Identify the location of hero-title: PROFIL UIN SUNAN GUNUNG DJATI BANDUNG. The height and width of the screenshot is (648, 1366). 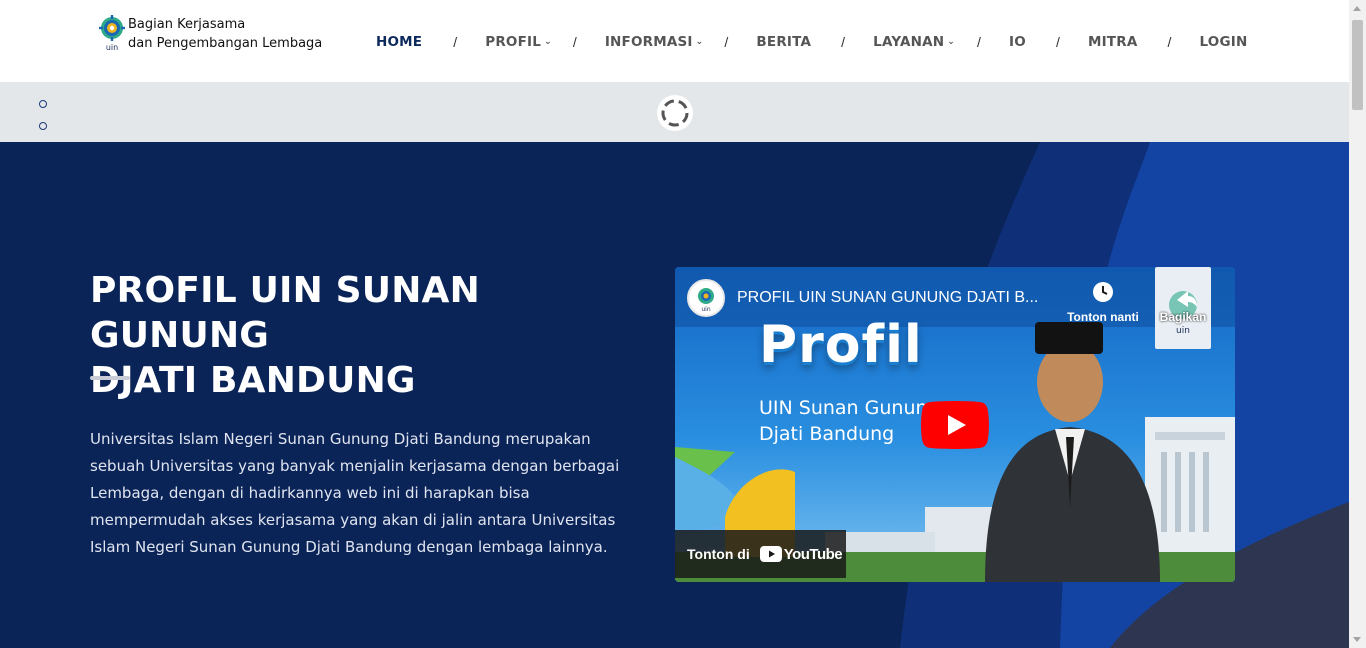
(285, 335).